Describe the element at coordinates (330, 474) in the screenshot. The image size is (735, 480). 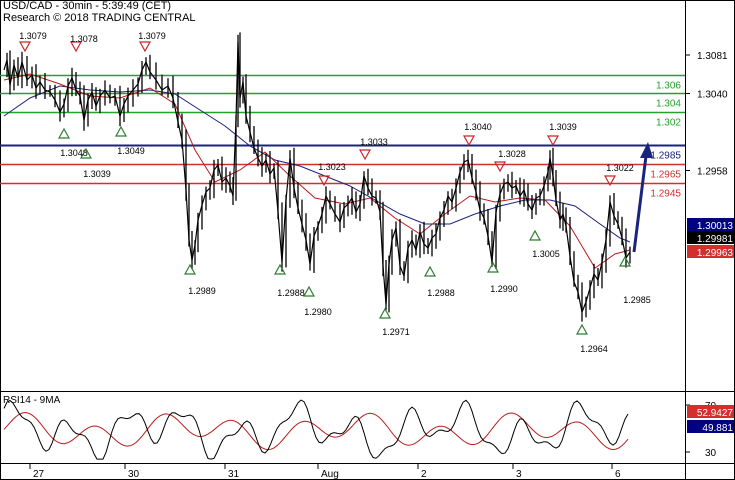
I see `time-tick-label-3: Aug` at that location.